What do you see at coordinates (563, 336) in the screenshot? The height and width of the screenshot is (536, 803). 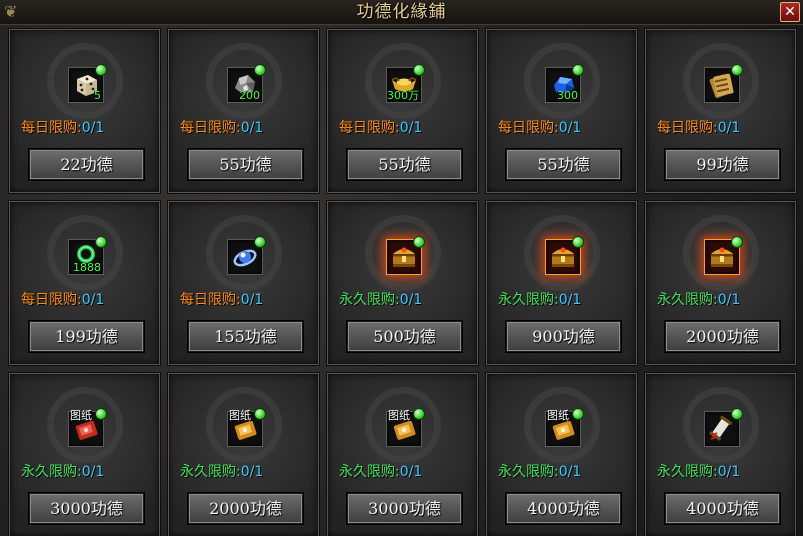 I see `buy-button: 900功德` at bounding box center [563, 336].